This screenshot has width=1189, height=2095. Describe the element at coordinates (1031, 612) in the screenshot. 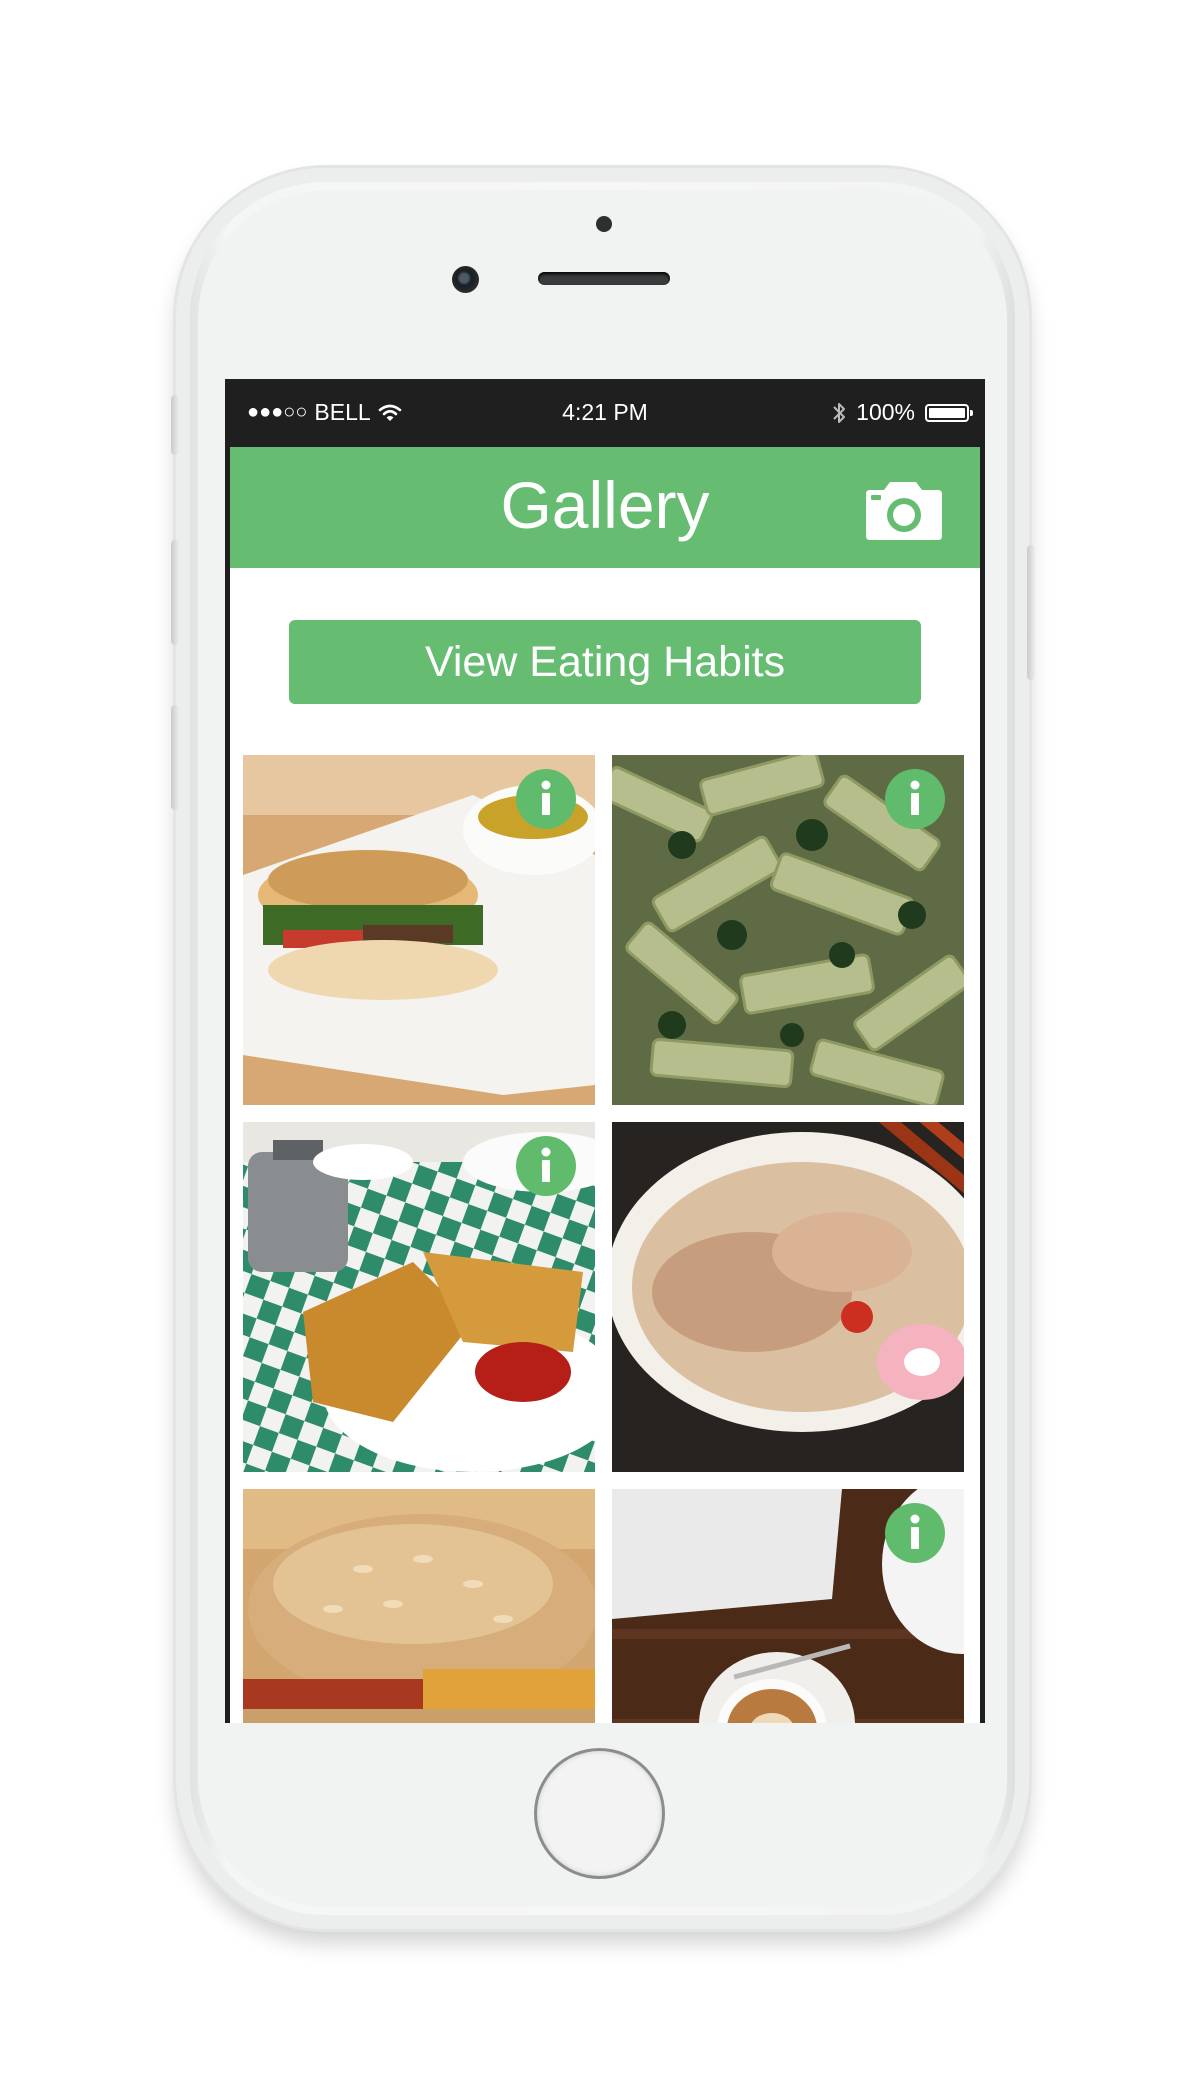

I see `power-button` at that location.